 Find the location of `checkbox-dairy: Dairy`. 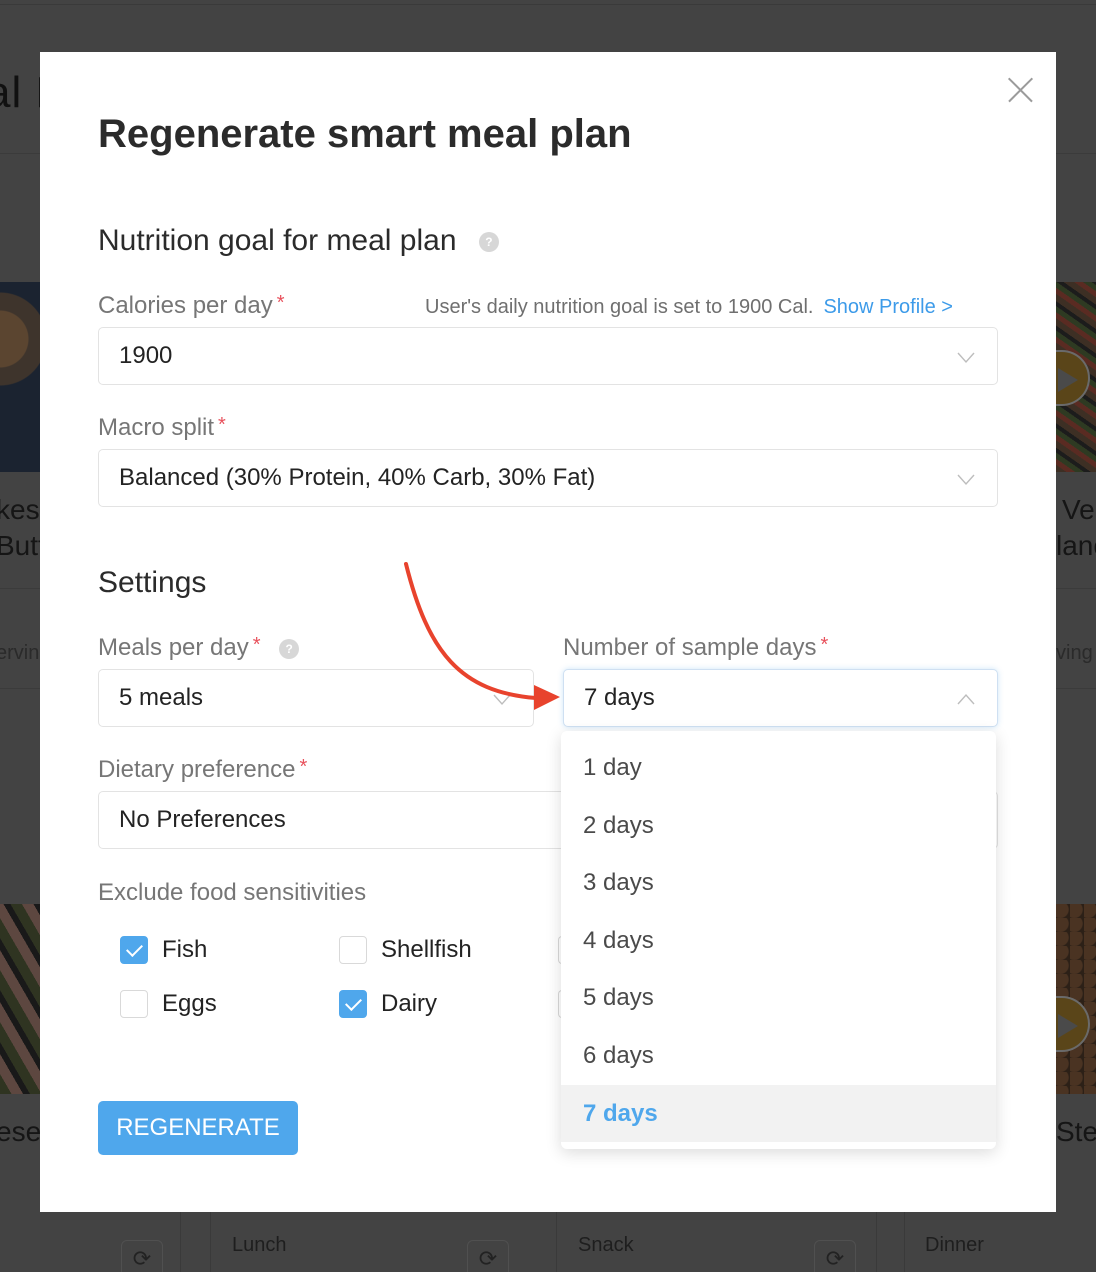

checkbox-dairy: Dairy is located at coordinates (388, 1004).